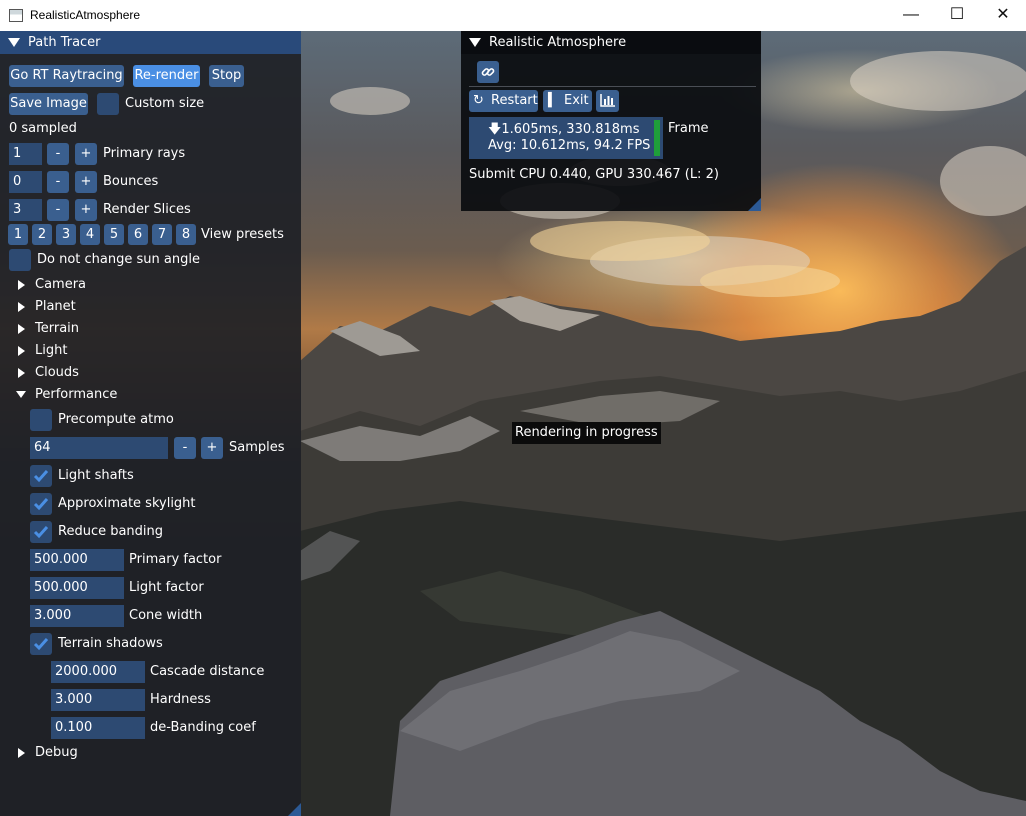 This screenshot has width=1026, height=816. I want to click on light-shafts-checkbox, so click(41, 476).